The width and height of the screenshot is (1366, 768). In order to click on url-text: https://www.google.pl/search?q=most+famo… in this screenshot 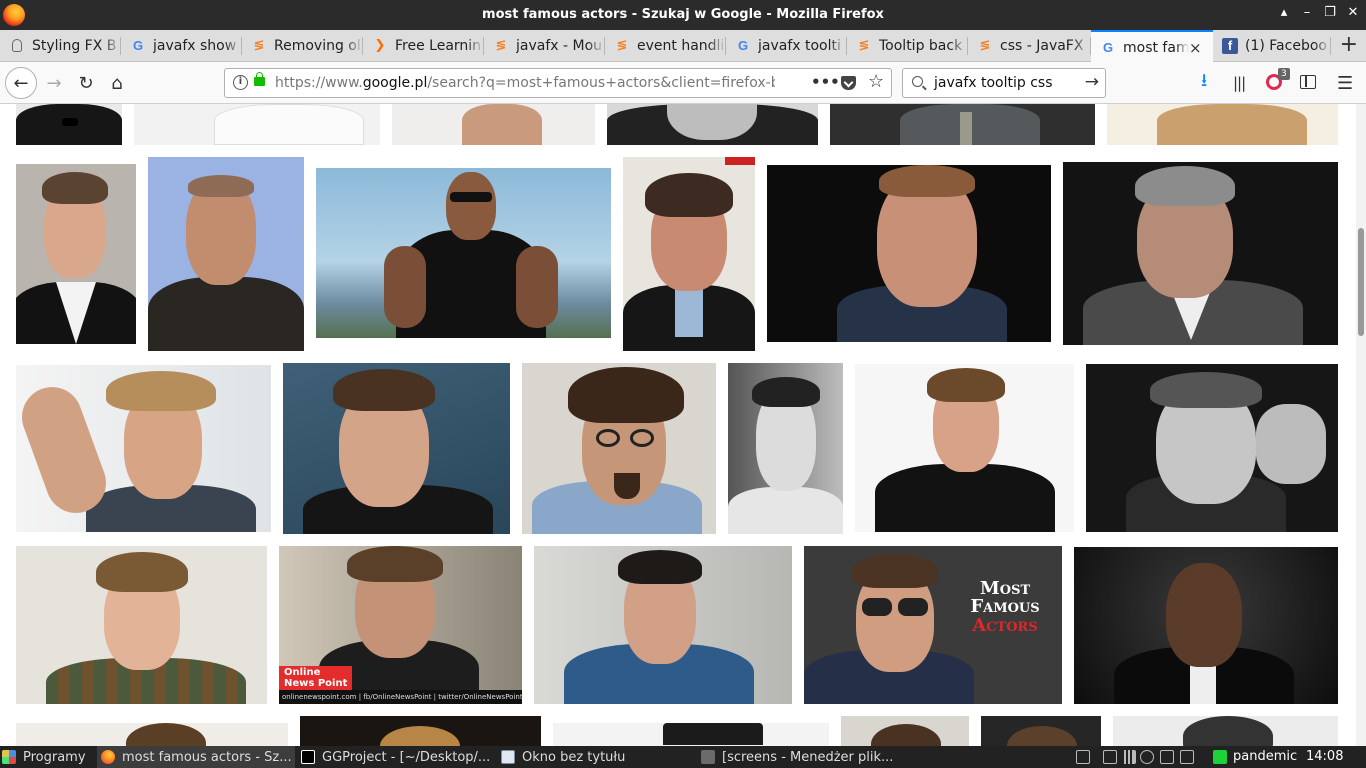, I will do `click(525, 83)`.